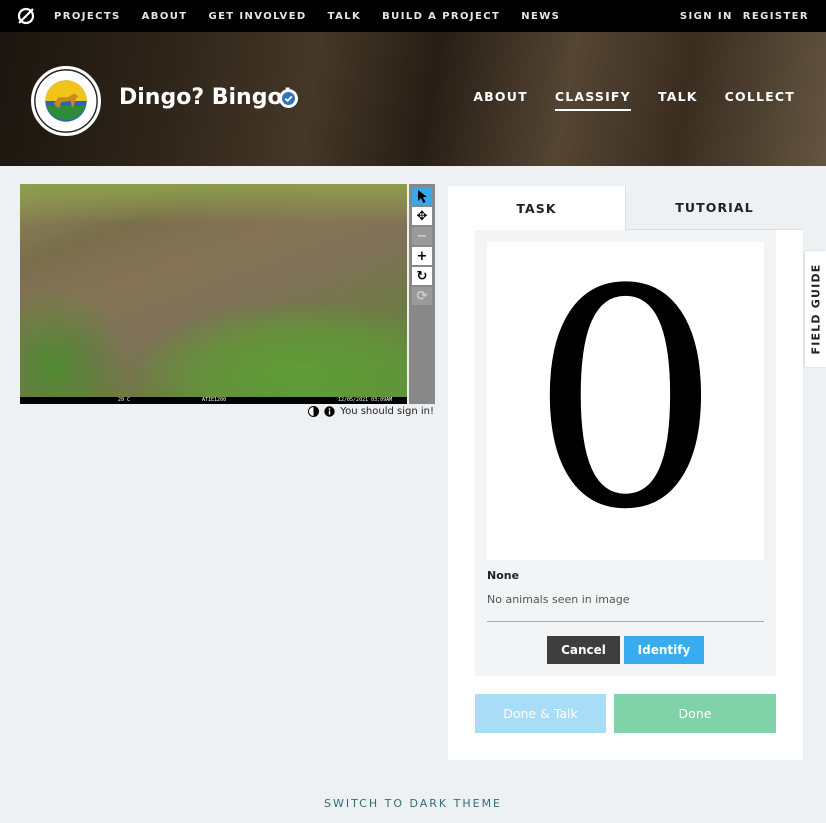  What do you see at coordinates (314, 411) in the screenshot?
I see `contrast-icon` at bounding box center [314, 411].